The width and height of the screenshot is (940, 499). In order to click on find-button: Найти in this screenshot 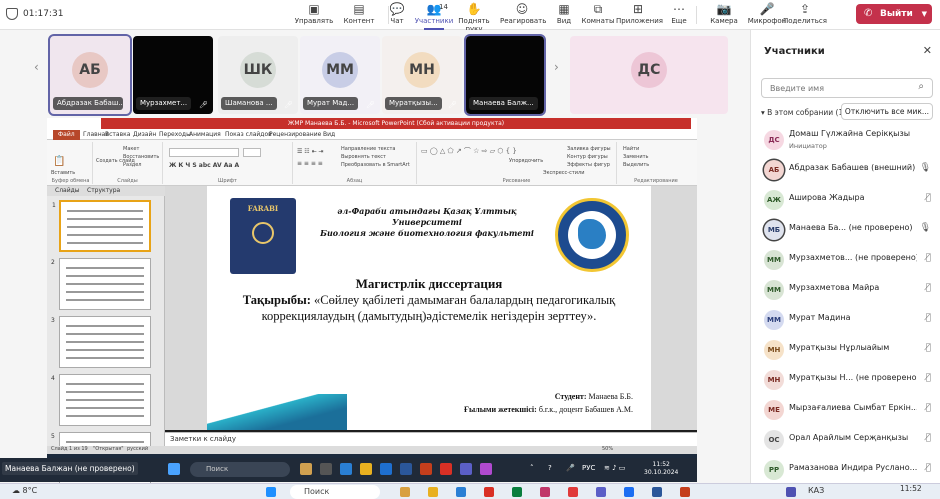, I will do `click(631, 149)`.